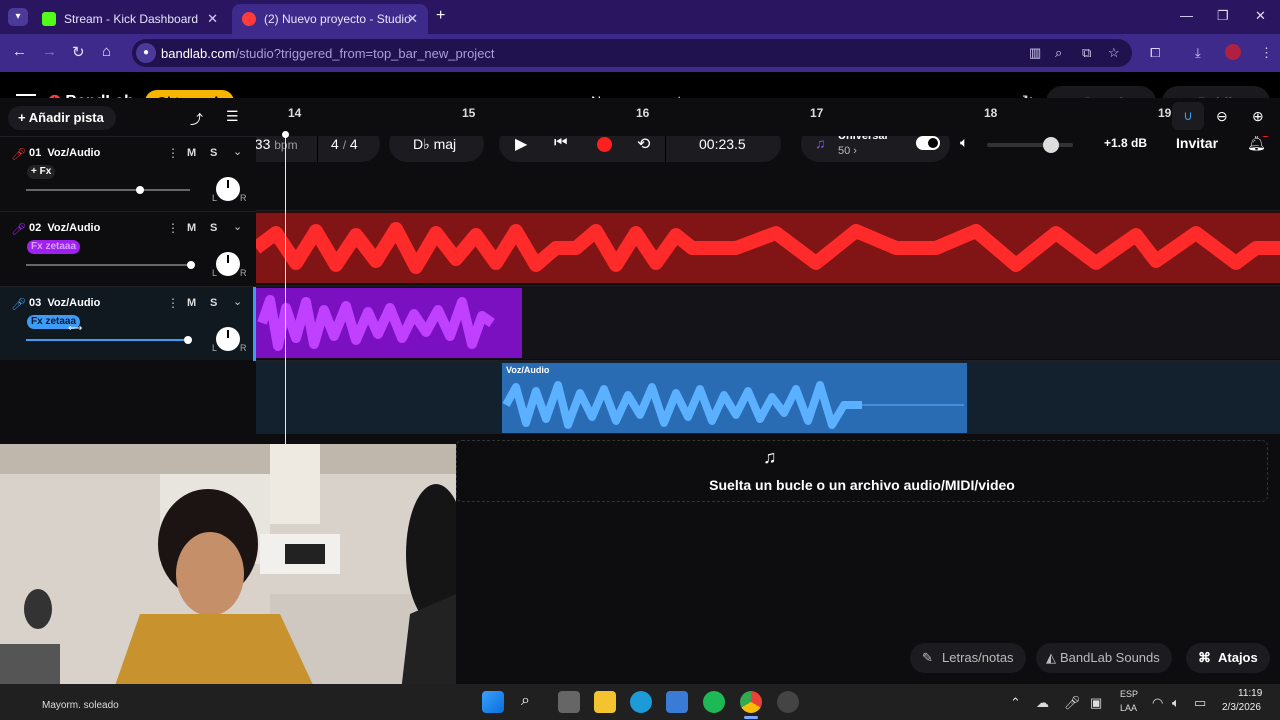  I want to click on download-icon: ⤓, so click(1198, 53).